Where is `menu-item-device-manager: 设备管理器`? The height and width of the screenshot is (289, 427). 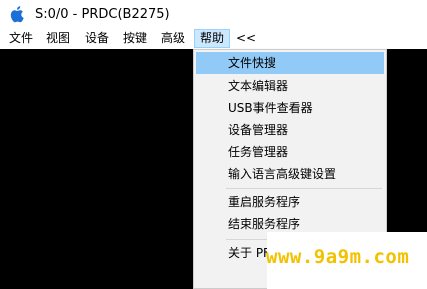 menu-item-device-manager: 设备管理器 is located at coordinates (290, 130).